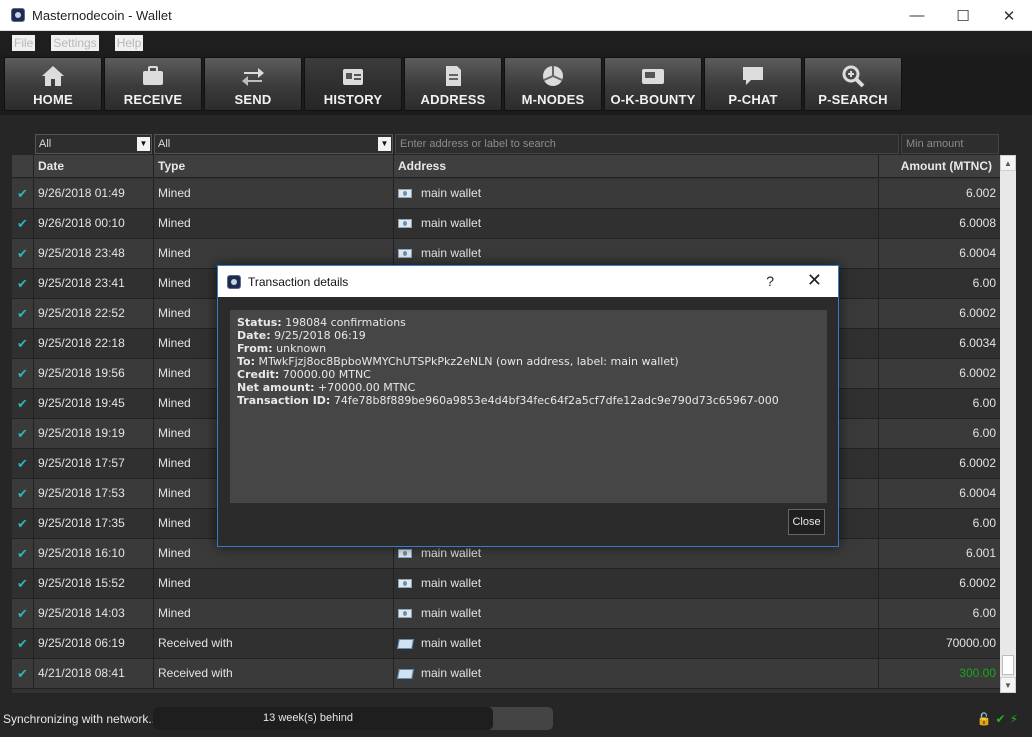 The width and height of the screenshot is (1032, 737). I want to click on tab-mnodes-label: M-NODES, so click(553, 99).